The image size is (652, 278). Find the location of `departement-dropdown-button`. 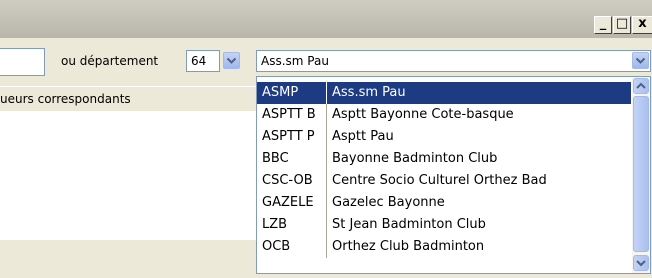

departement-dropdown-button is located at coordinates (231, 60).